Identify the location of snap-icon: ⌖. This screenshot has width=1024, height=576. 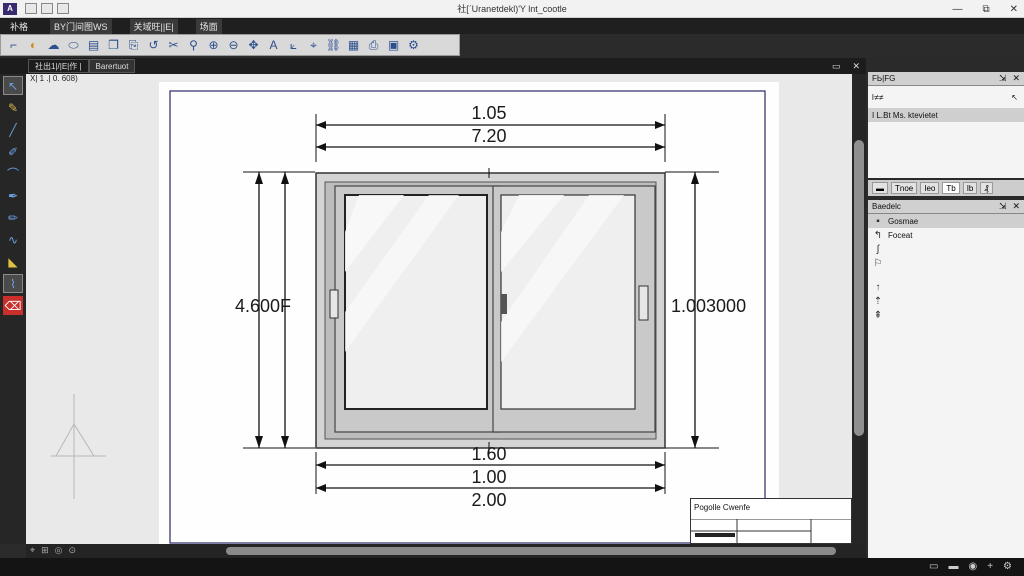
(313, 45).